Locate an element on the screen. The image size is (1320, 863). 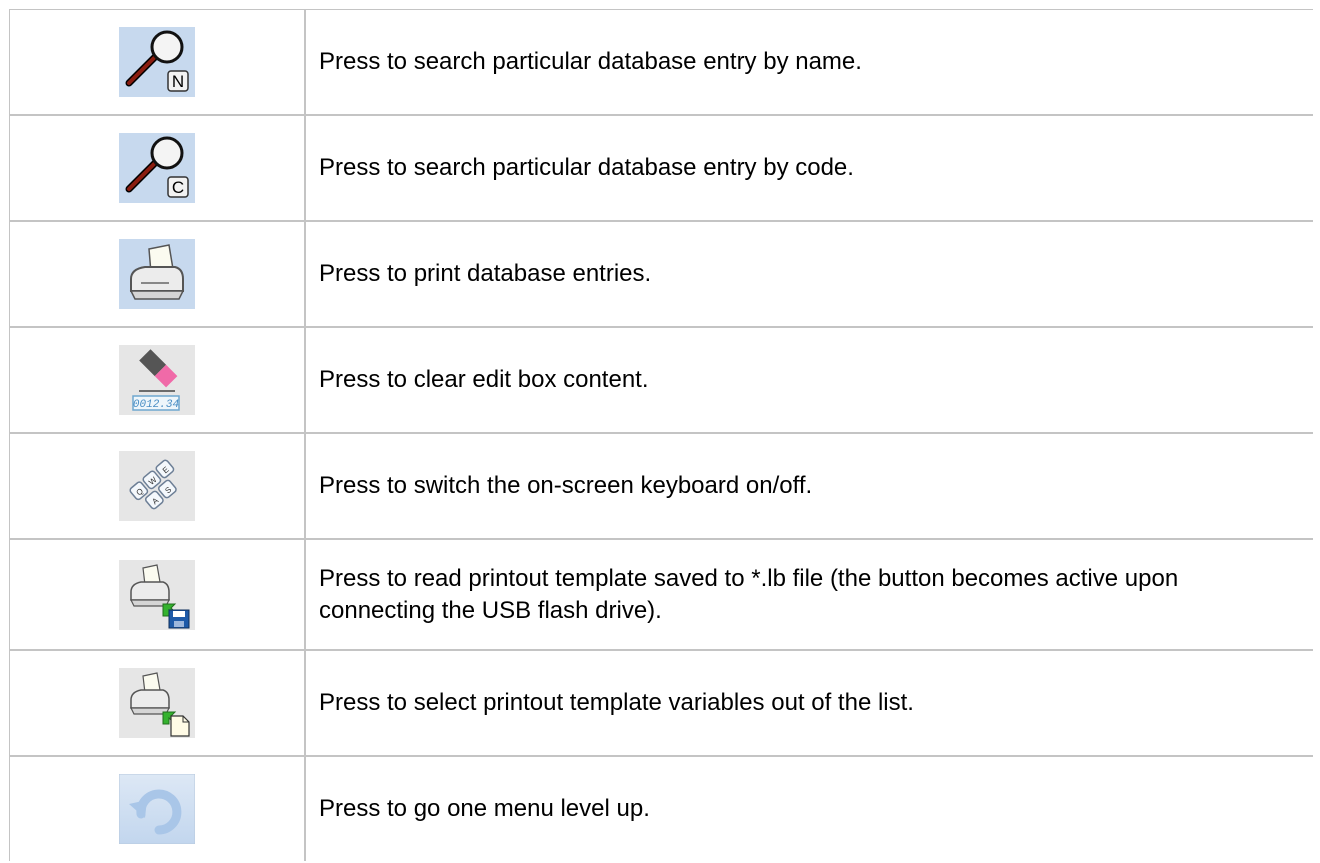
keyboard-toggle-button: Q W E A S is located at coordinates (157, 486).